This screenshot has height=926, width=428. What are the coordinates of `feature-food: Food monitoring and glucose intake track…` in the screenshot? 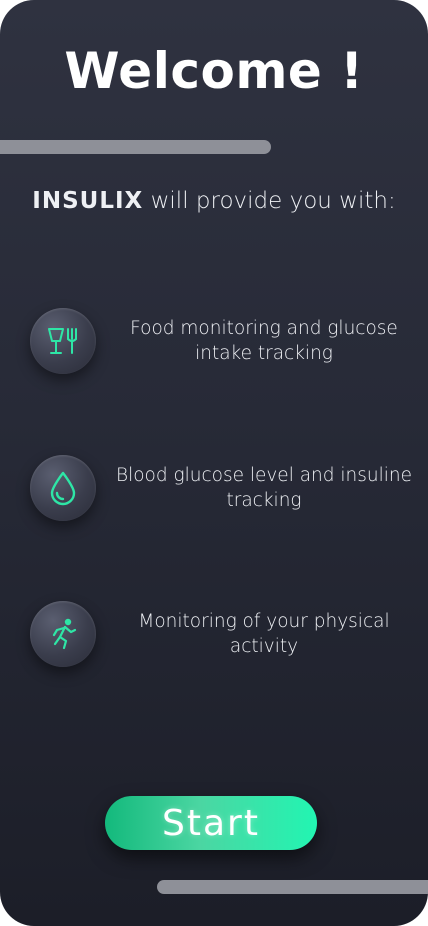 It's located at (218, 343).